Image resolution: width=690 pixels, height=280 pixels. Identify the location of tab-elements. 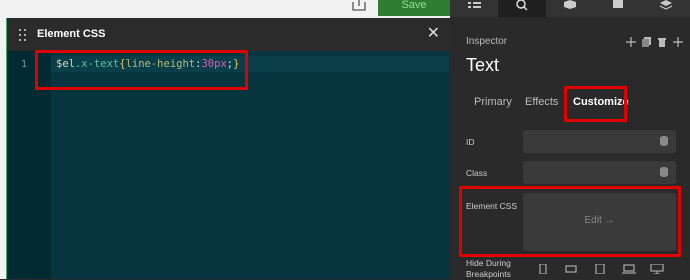
(570, 8).